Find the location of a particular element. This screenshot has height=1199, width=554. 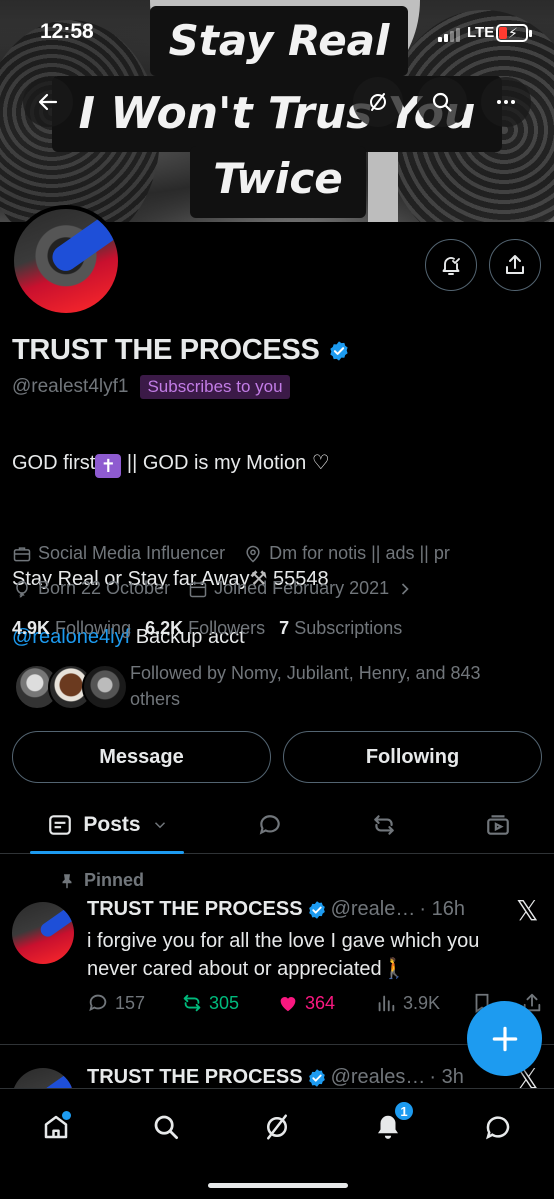

profile-avatar is located at coordinates (66, 261).